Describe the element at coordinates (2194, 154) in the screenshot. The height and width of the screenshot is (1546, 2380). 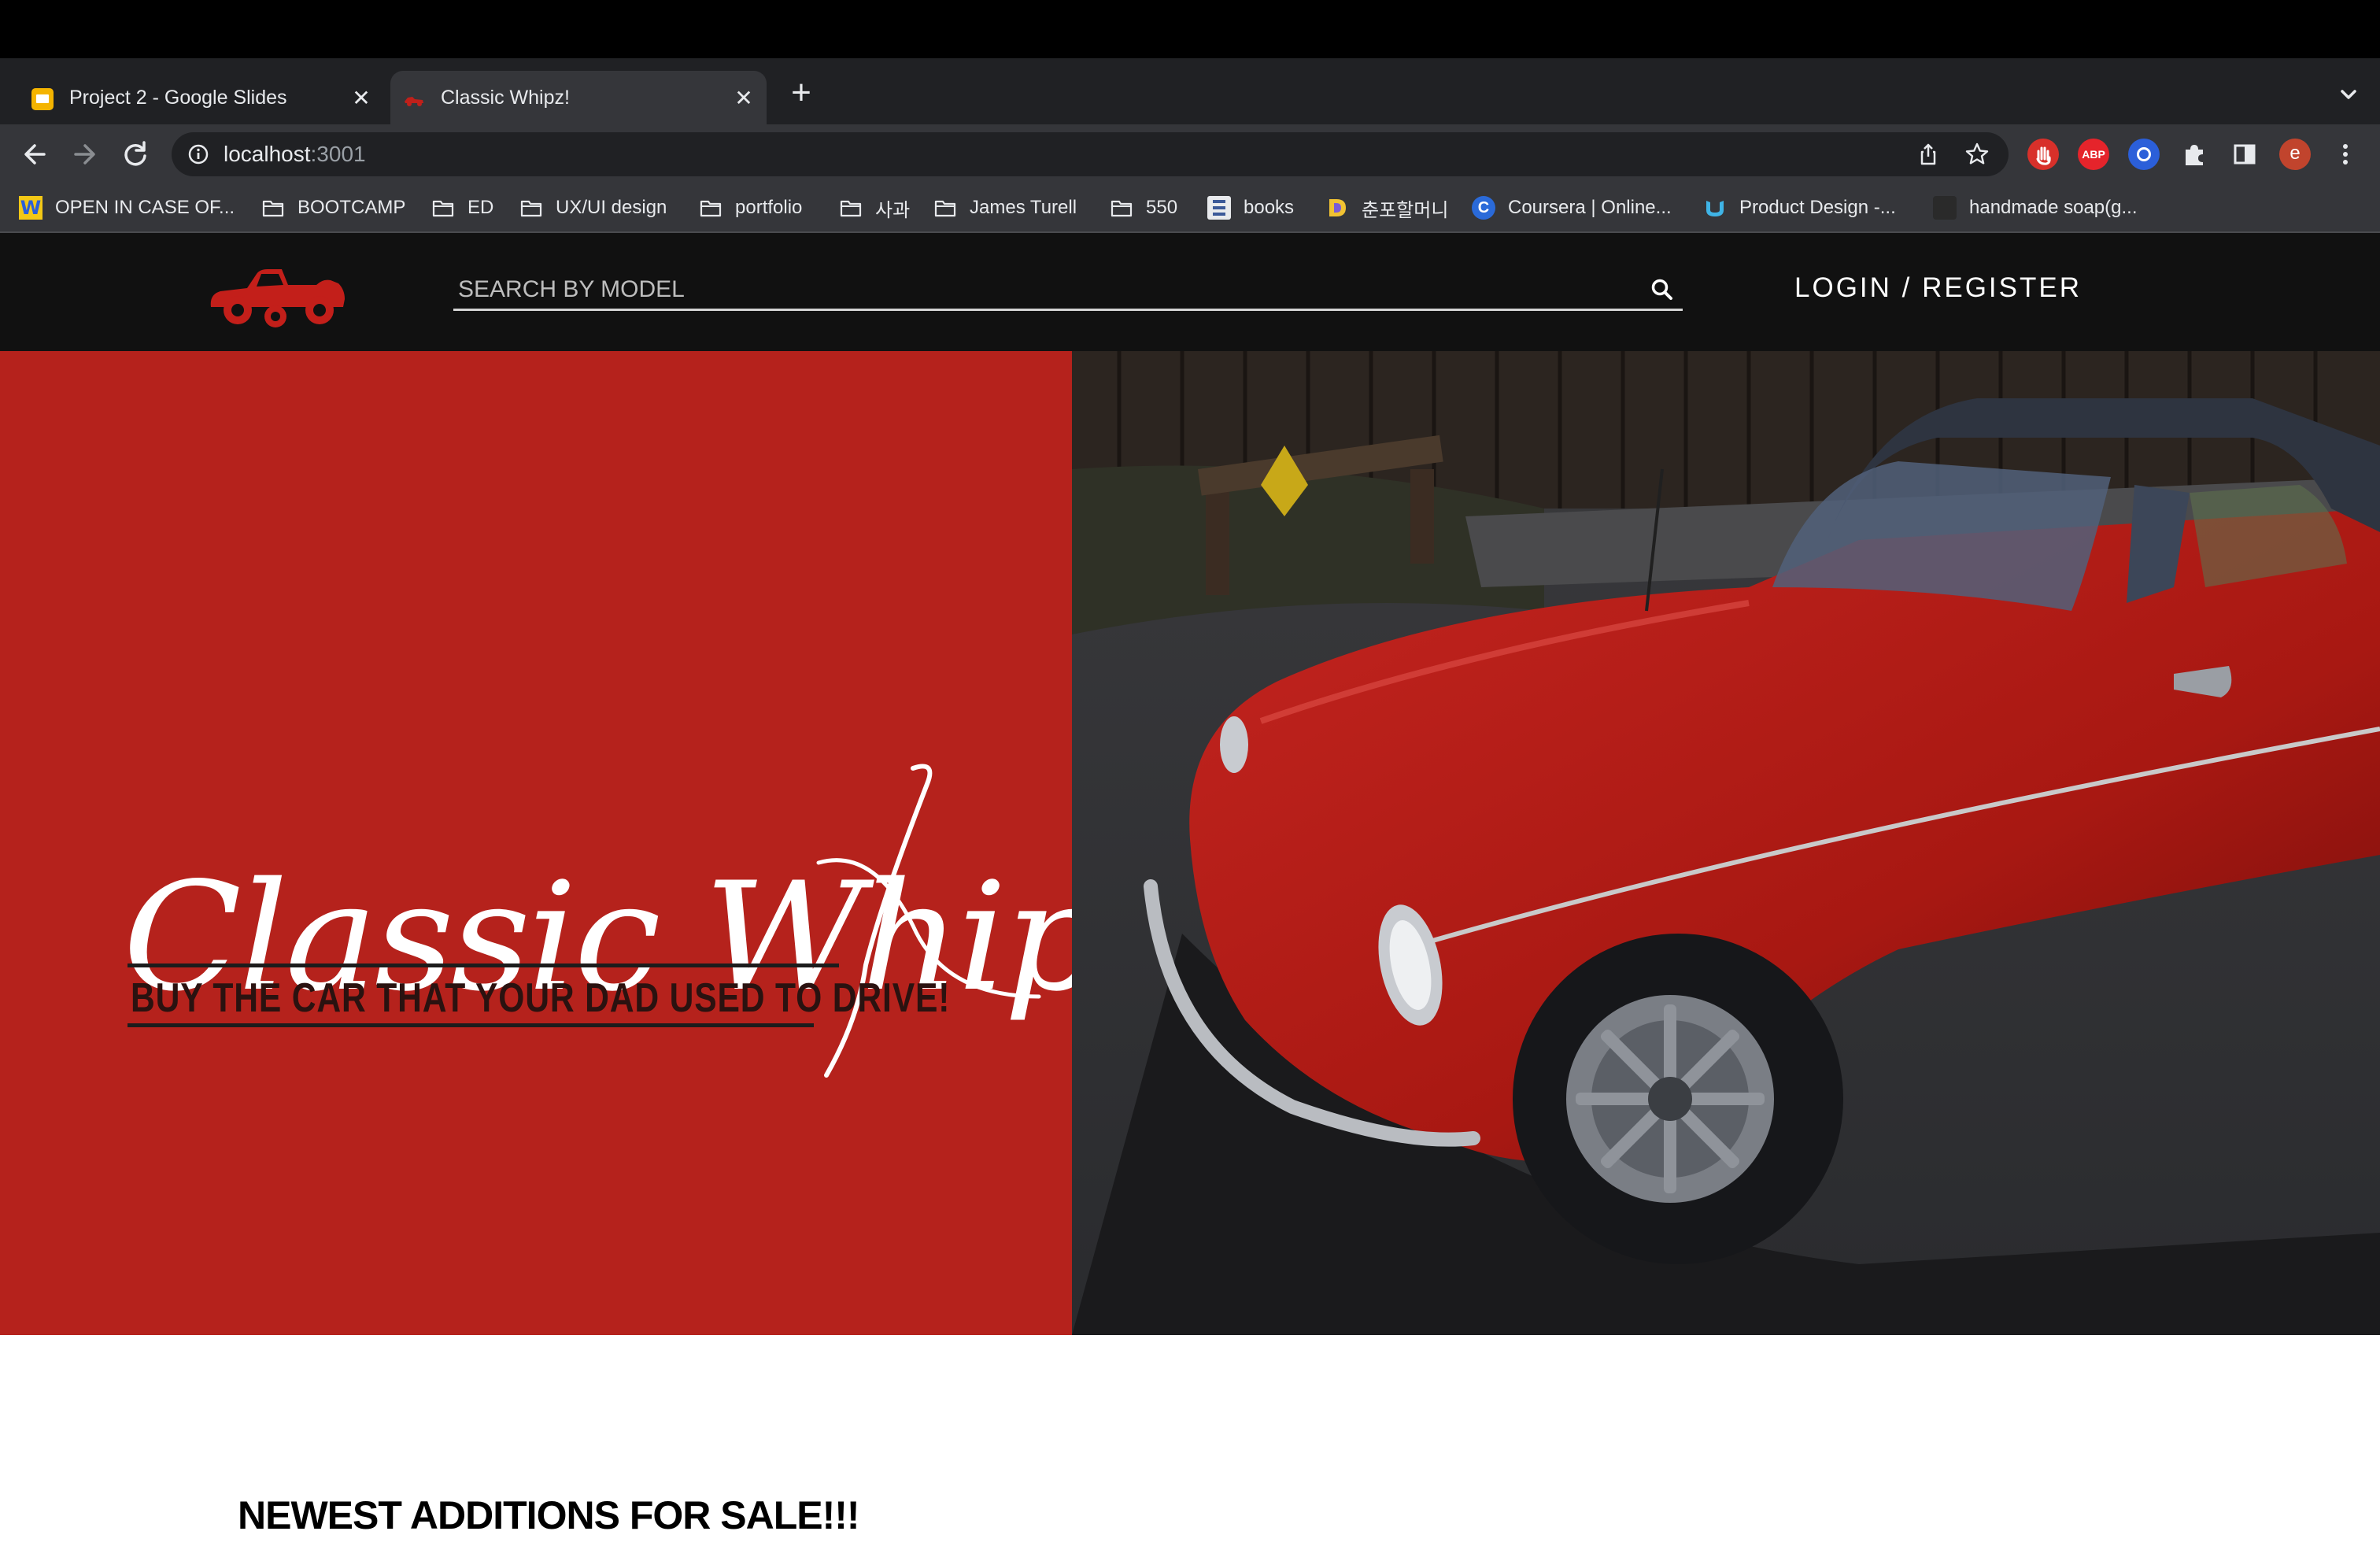
I see `puzzle-extensions-icon` at that location.